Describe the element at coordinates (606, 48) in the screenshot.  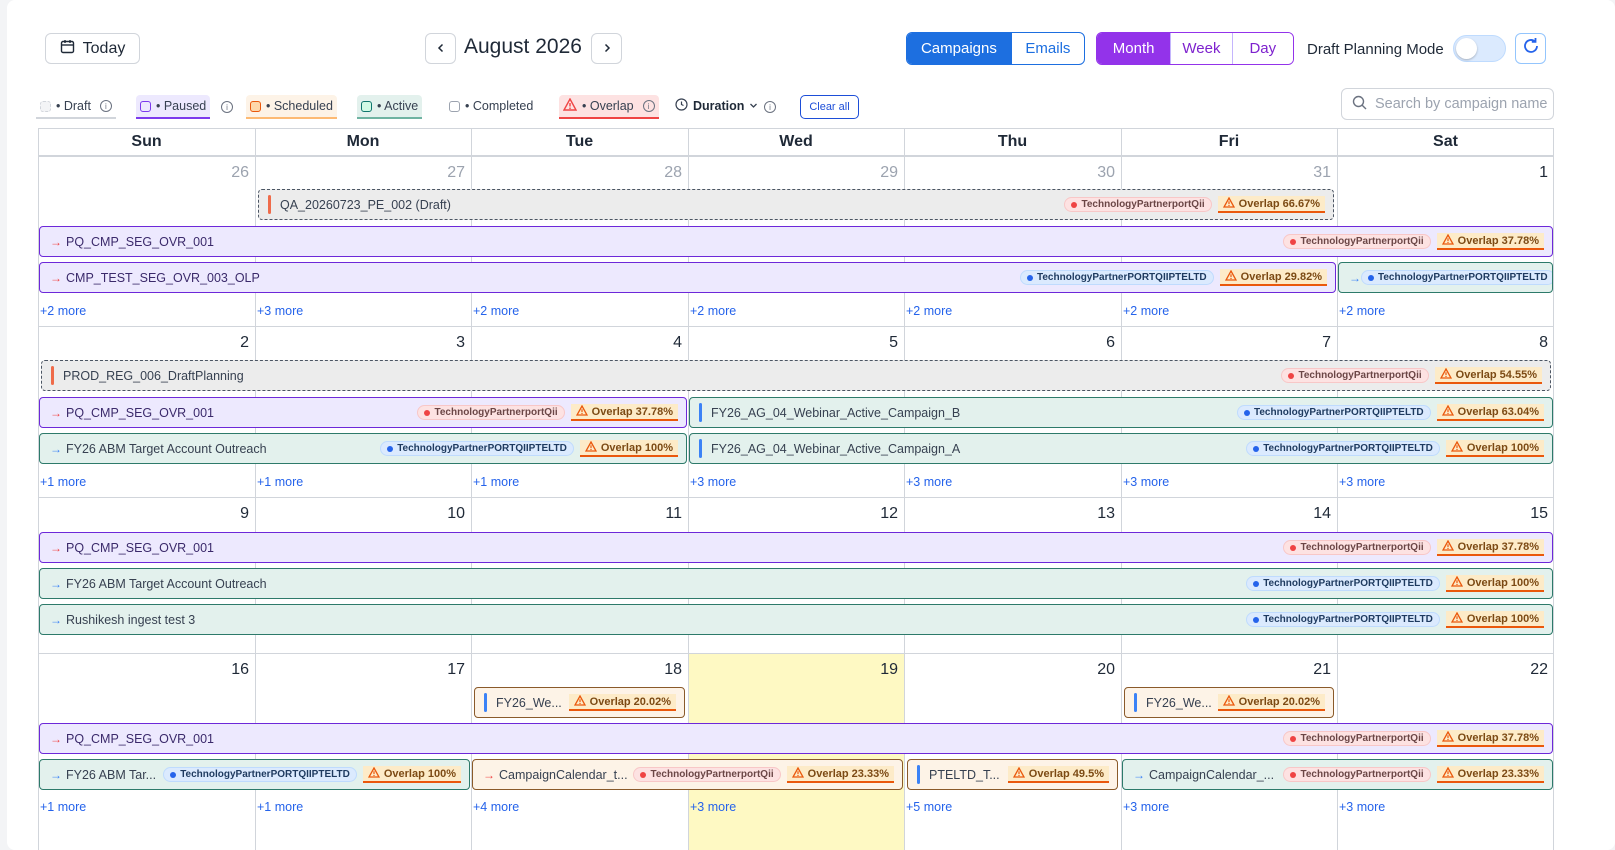
I see `next-month-button` at that location.